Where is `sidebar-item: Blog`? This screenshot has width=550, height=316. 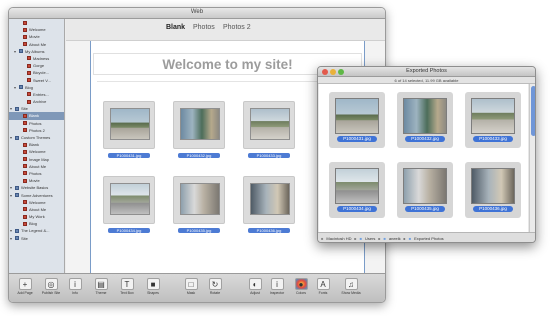
sidebar-item: Blog is located at coordinates (36, 223).